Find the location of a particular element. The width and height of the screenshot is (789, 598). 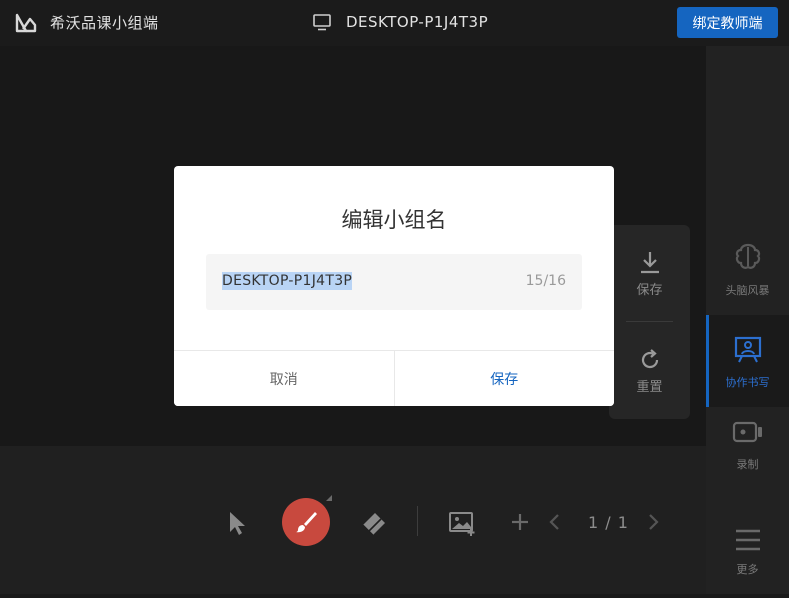

divider is located at coordinates (649, 321).